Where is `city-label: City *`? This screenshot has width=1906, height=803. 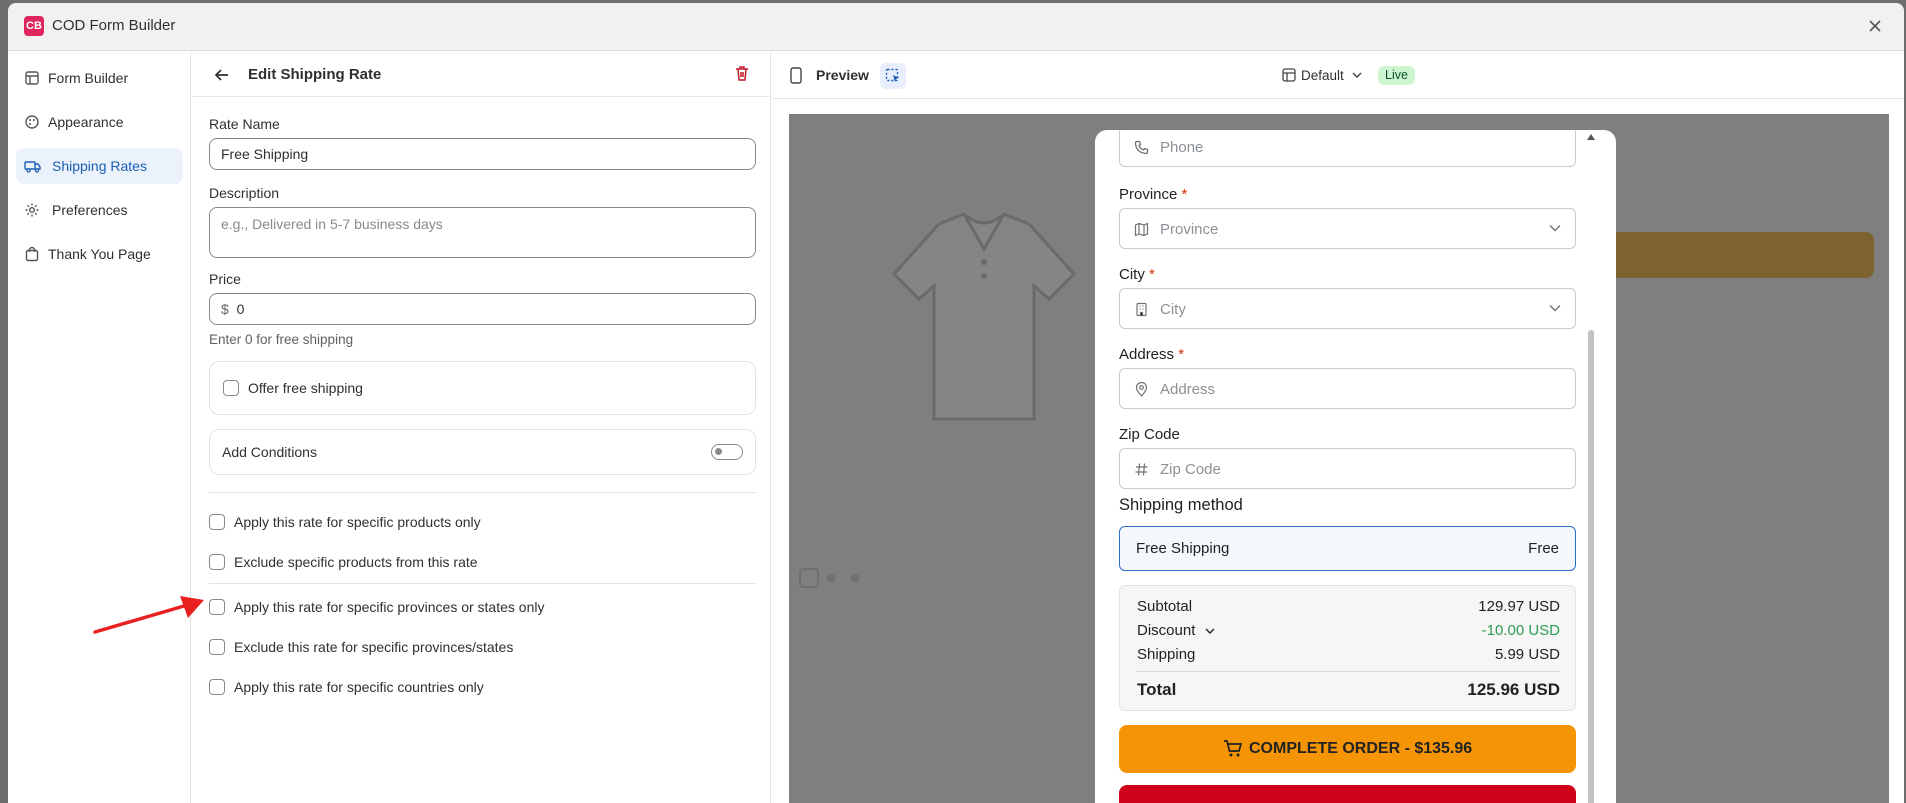 city-label: City * is located at coordinates (1137, 274).